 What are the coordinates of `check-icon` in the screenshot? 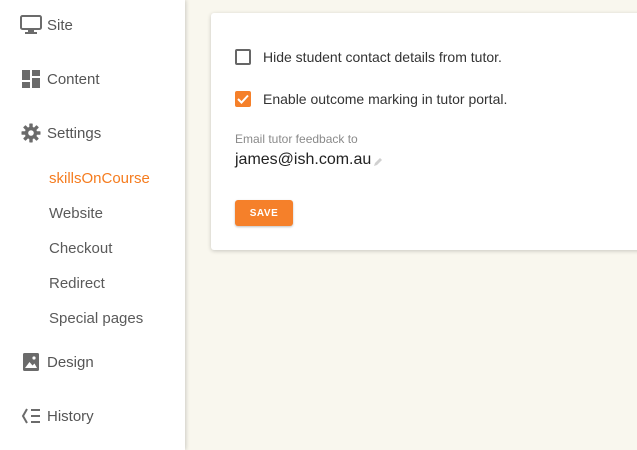 It's located at (243, 99).